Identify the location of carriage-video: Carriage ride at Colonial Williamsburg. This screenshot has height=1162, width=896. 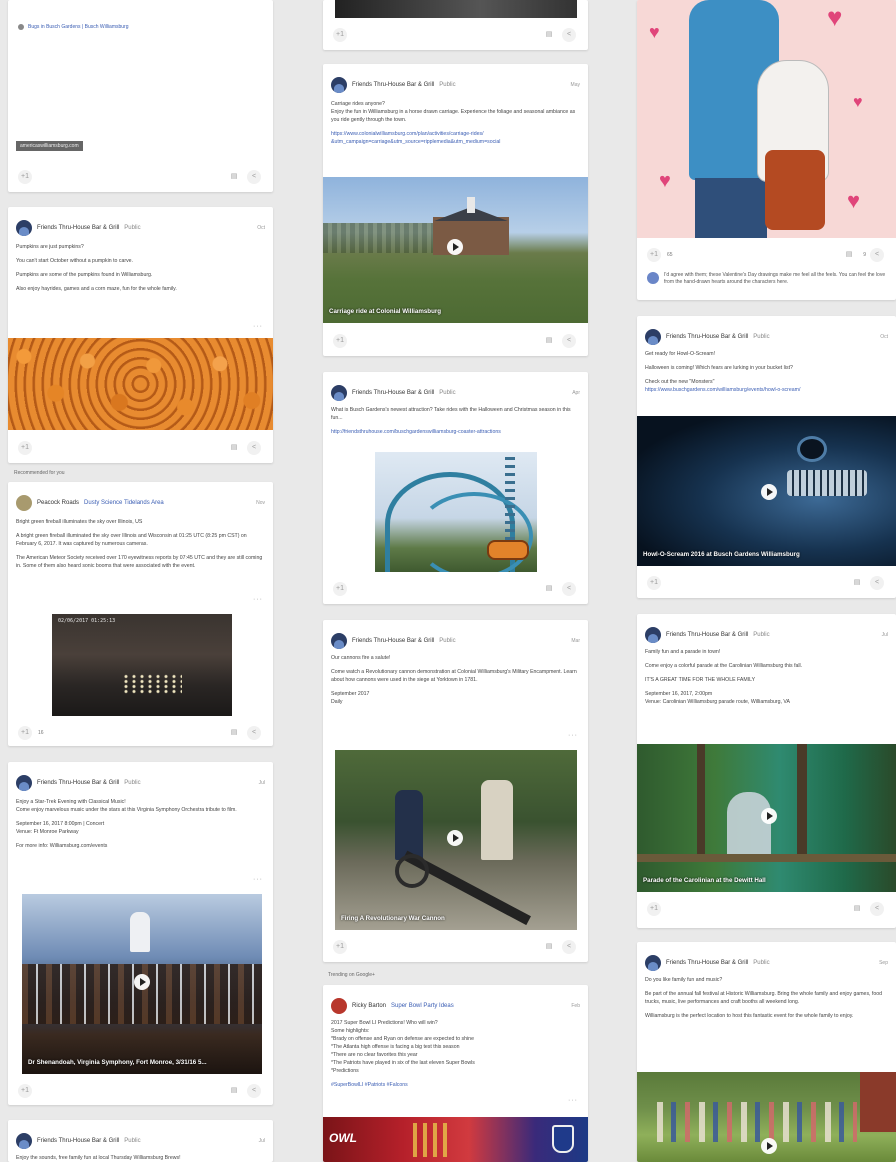
(455, 250).